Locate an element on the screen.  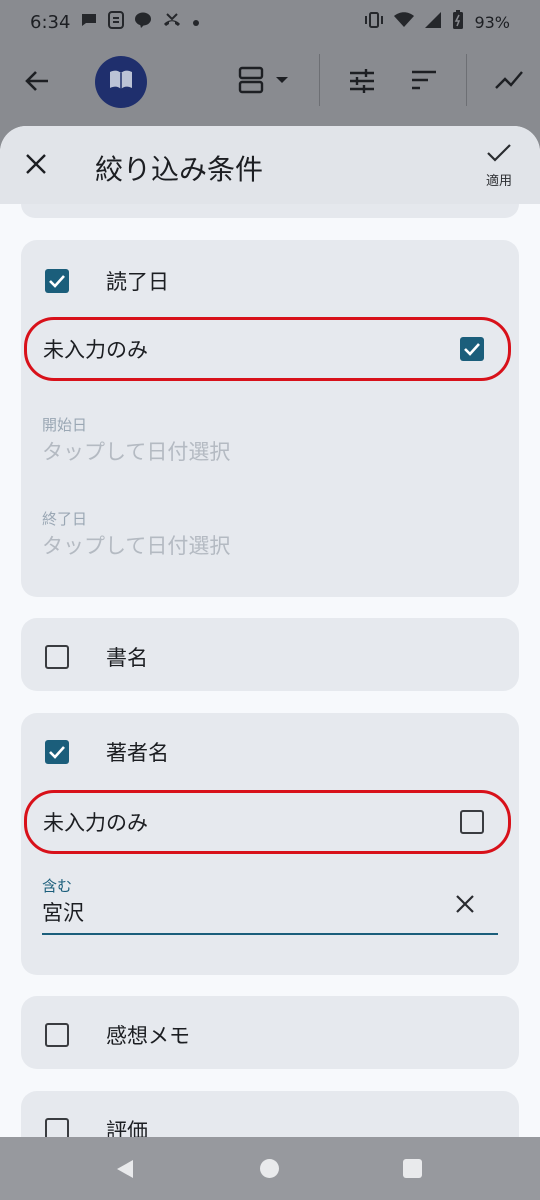
avatar is located at coordinates (121, 82).